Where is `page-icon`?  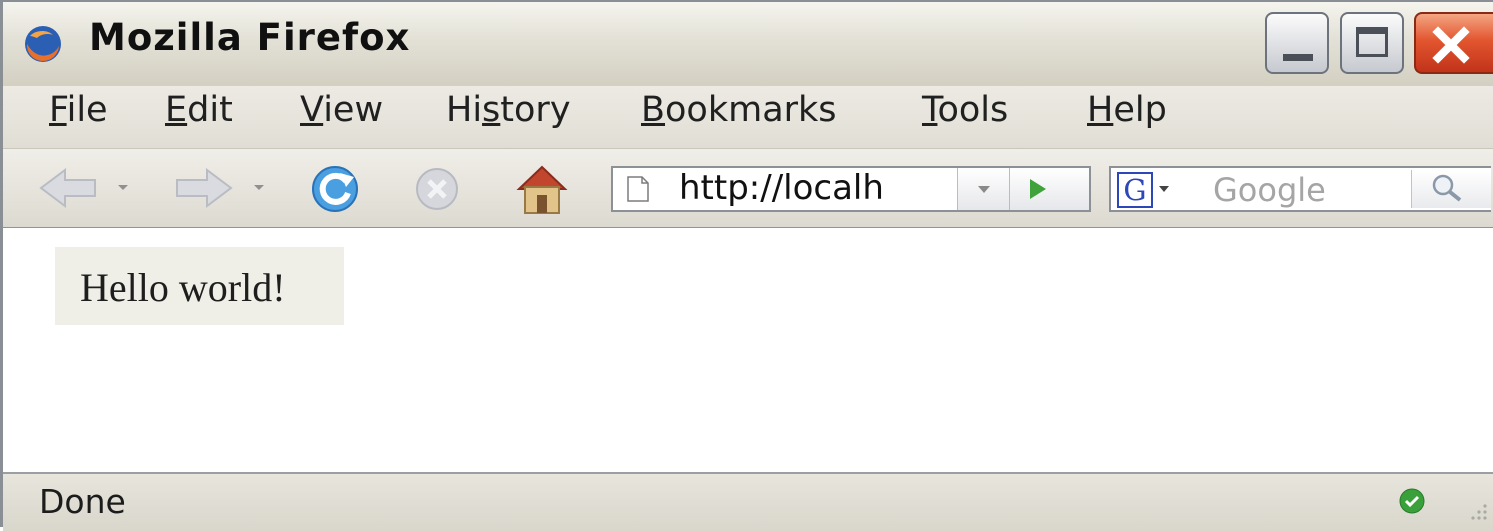 page-icon is located at coordinates (638, 189).